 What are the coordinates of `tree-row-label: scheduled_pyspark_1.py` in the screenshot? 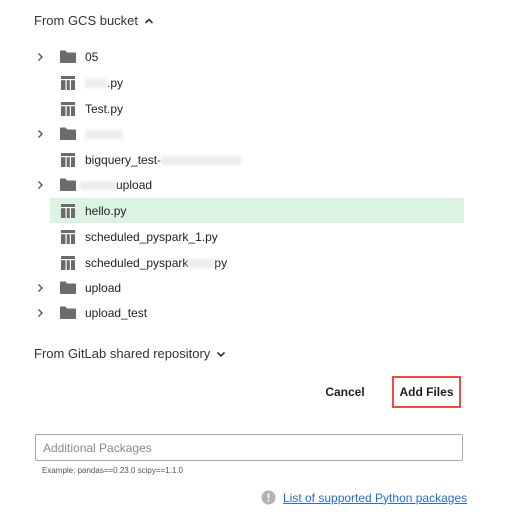 It's located at (151, 236).